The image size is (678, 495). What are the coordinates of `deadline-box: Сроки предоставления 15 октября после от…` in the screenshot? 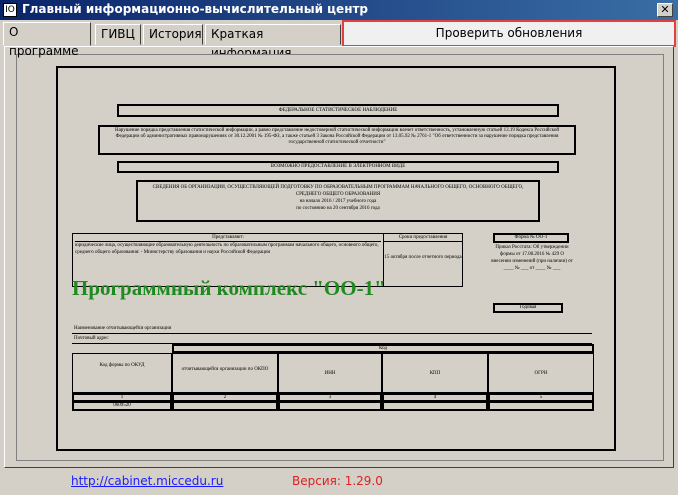 It's located at (423, 260).